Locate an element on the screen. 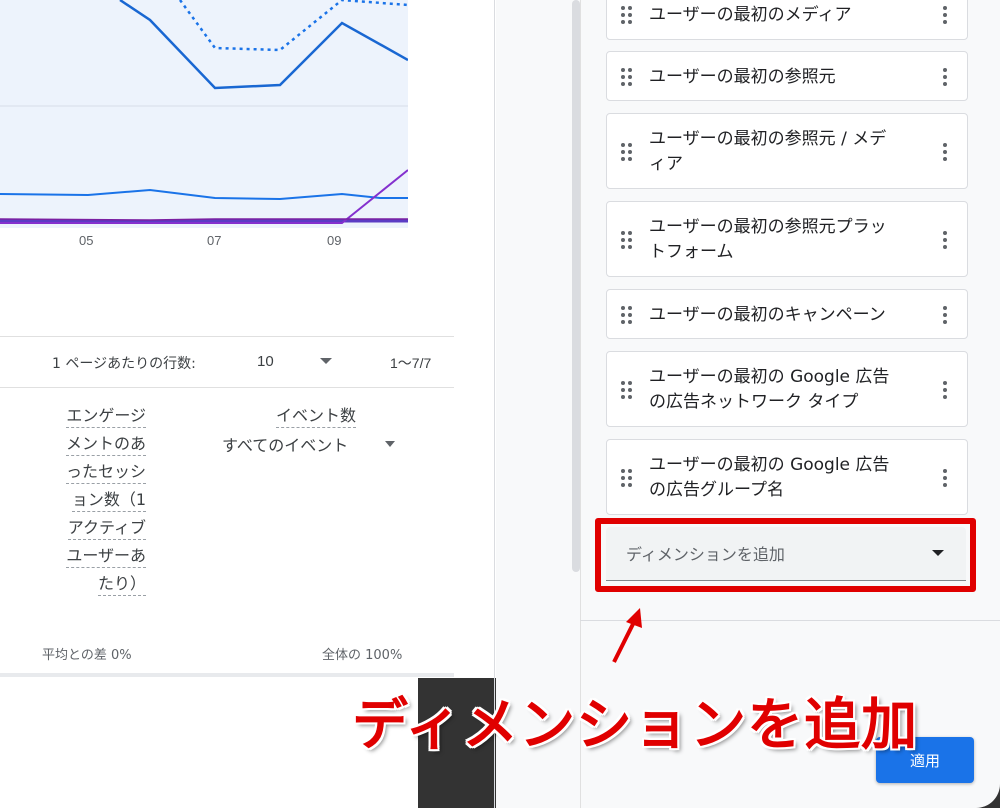 Image resolution: width=1000 pixels, height=808 pixels. line-chart-svg is located at coordinates (204, 112).